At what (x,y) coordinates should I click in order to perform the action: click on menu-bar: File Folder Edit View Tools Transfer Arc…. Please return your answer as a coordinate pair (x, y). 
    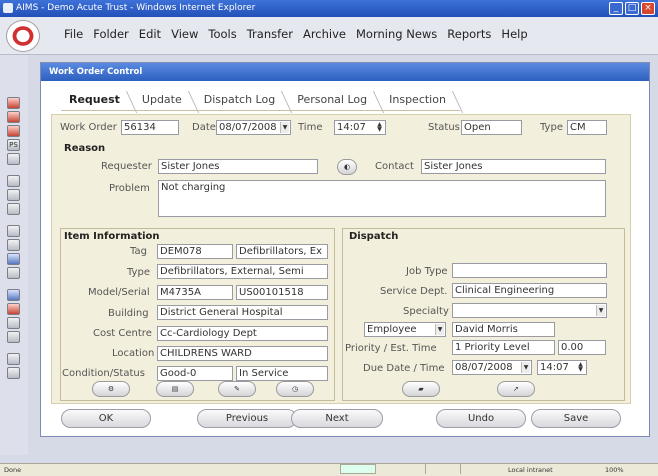
    Looking at the image, I should click on (329, 36).